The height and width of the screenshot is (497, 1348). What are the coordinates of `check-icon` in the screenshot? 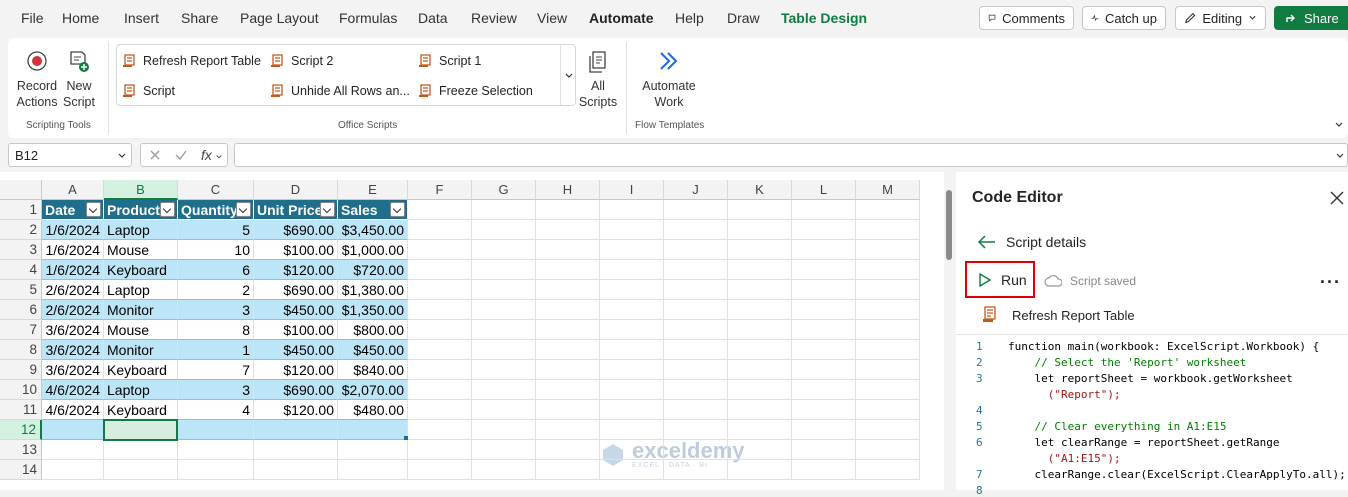 It's located at (181, 155).